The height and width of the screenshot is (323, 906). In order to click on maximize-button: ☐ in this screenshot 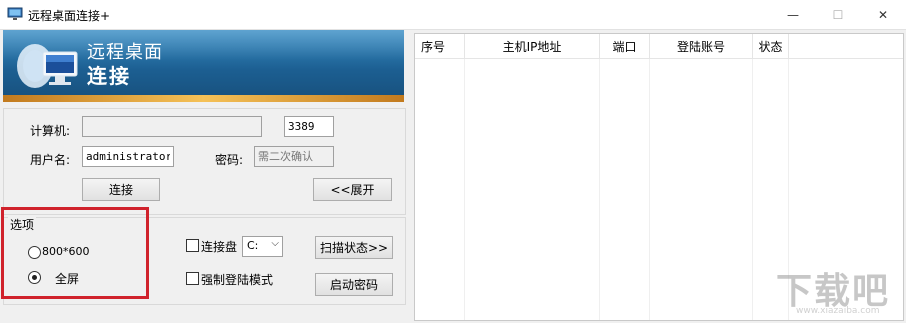, I will do `click(838, 14)`.